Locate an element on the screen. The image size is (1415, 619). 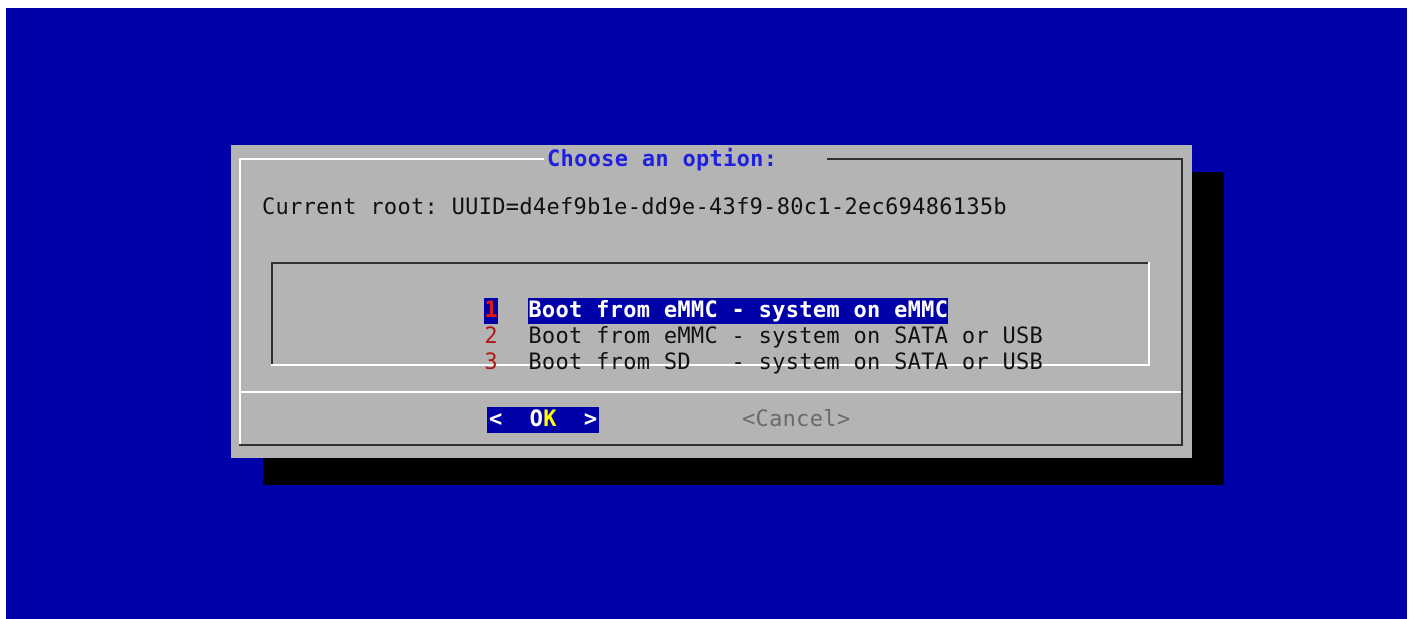
menu-frame-left is located at coordinates (272, 314).